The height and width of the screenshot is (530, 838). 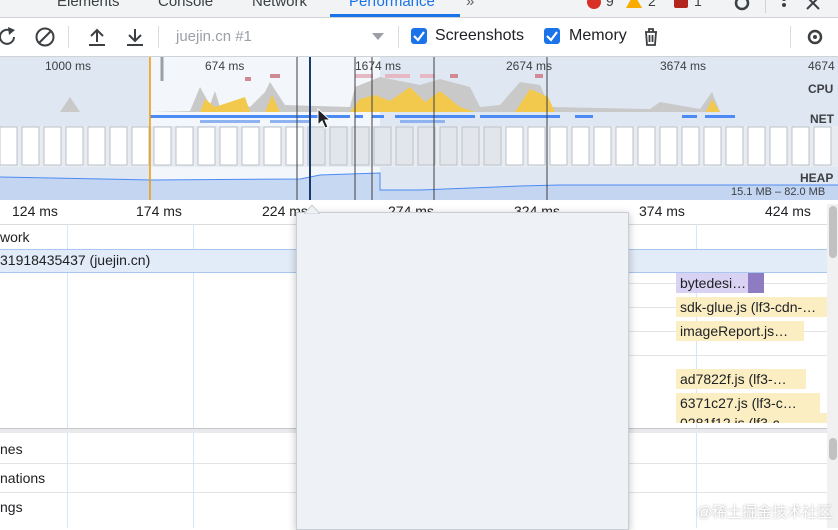 What do you see at coordinates (652, 4) in the screenshot?
I see `warning-count: 2` at bounding box center [652, 4].